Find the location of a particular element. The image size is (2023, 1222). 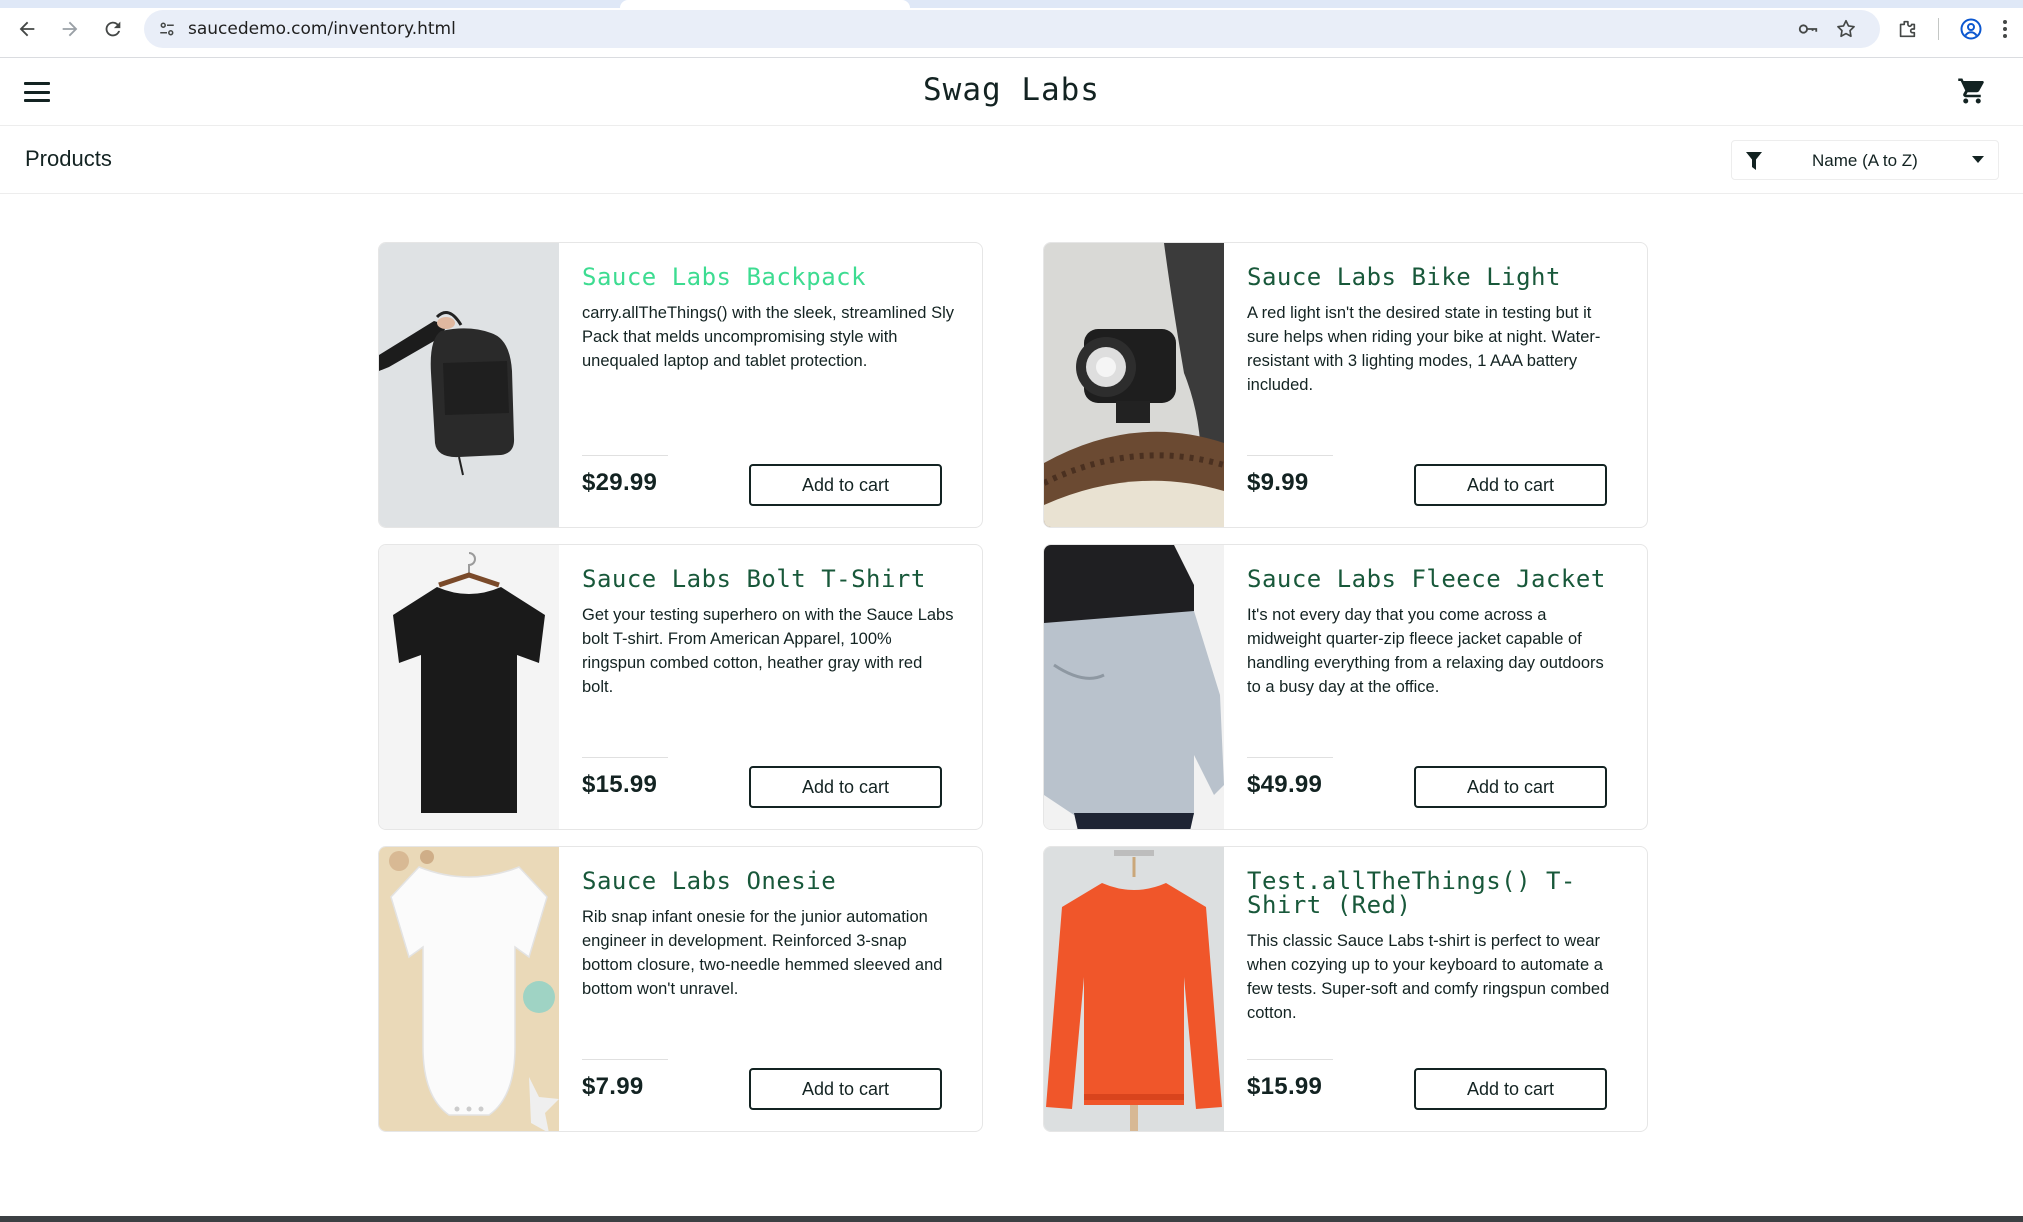

product-image-red-tshirt is located at coordinates (1134, 989).